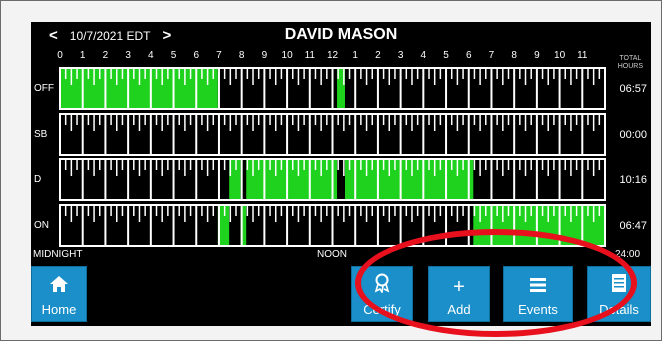 The width and height of the screenshot is (662, 341). What do you see at coordinates (628, 254) in the screenshot?
I see `total-24-label: 24:00` at bounding box center [628, 254].